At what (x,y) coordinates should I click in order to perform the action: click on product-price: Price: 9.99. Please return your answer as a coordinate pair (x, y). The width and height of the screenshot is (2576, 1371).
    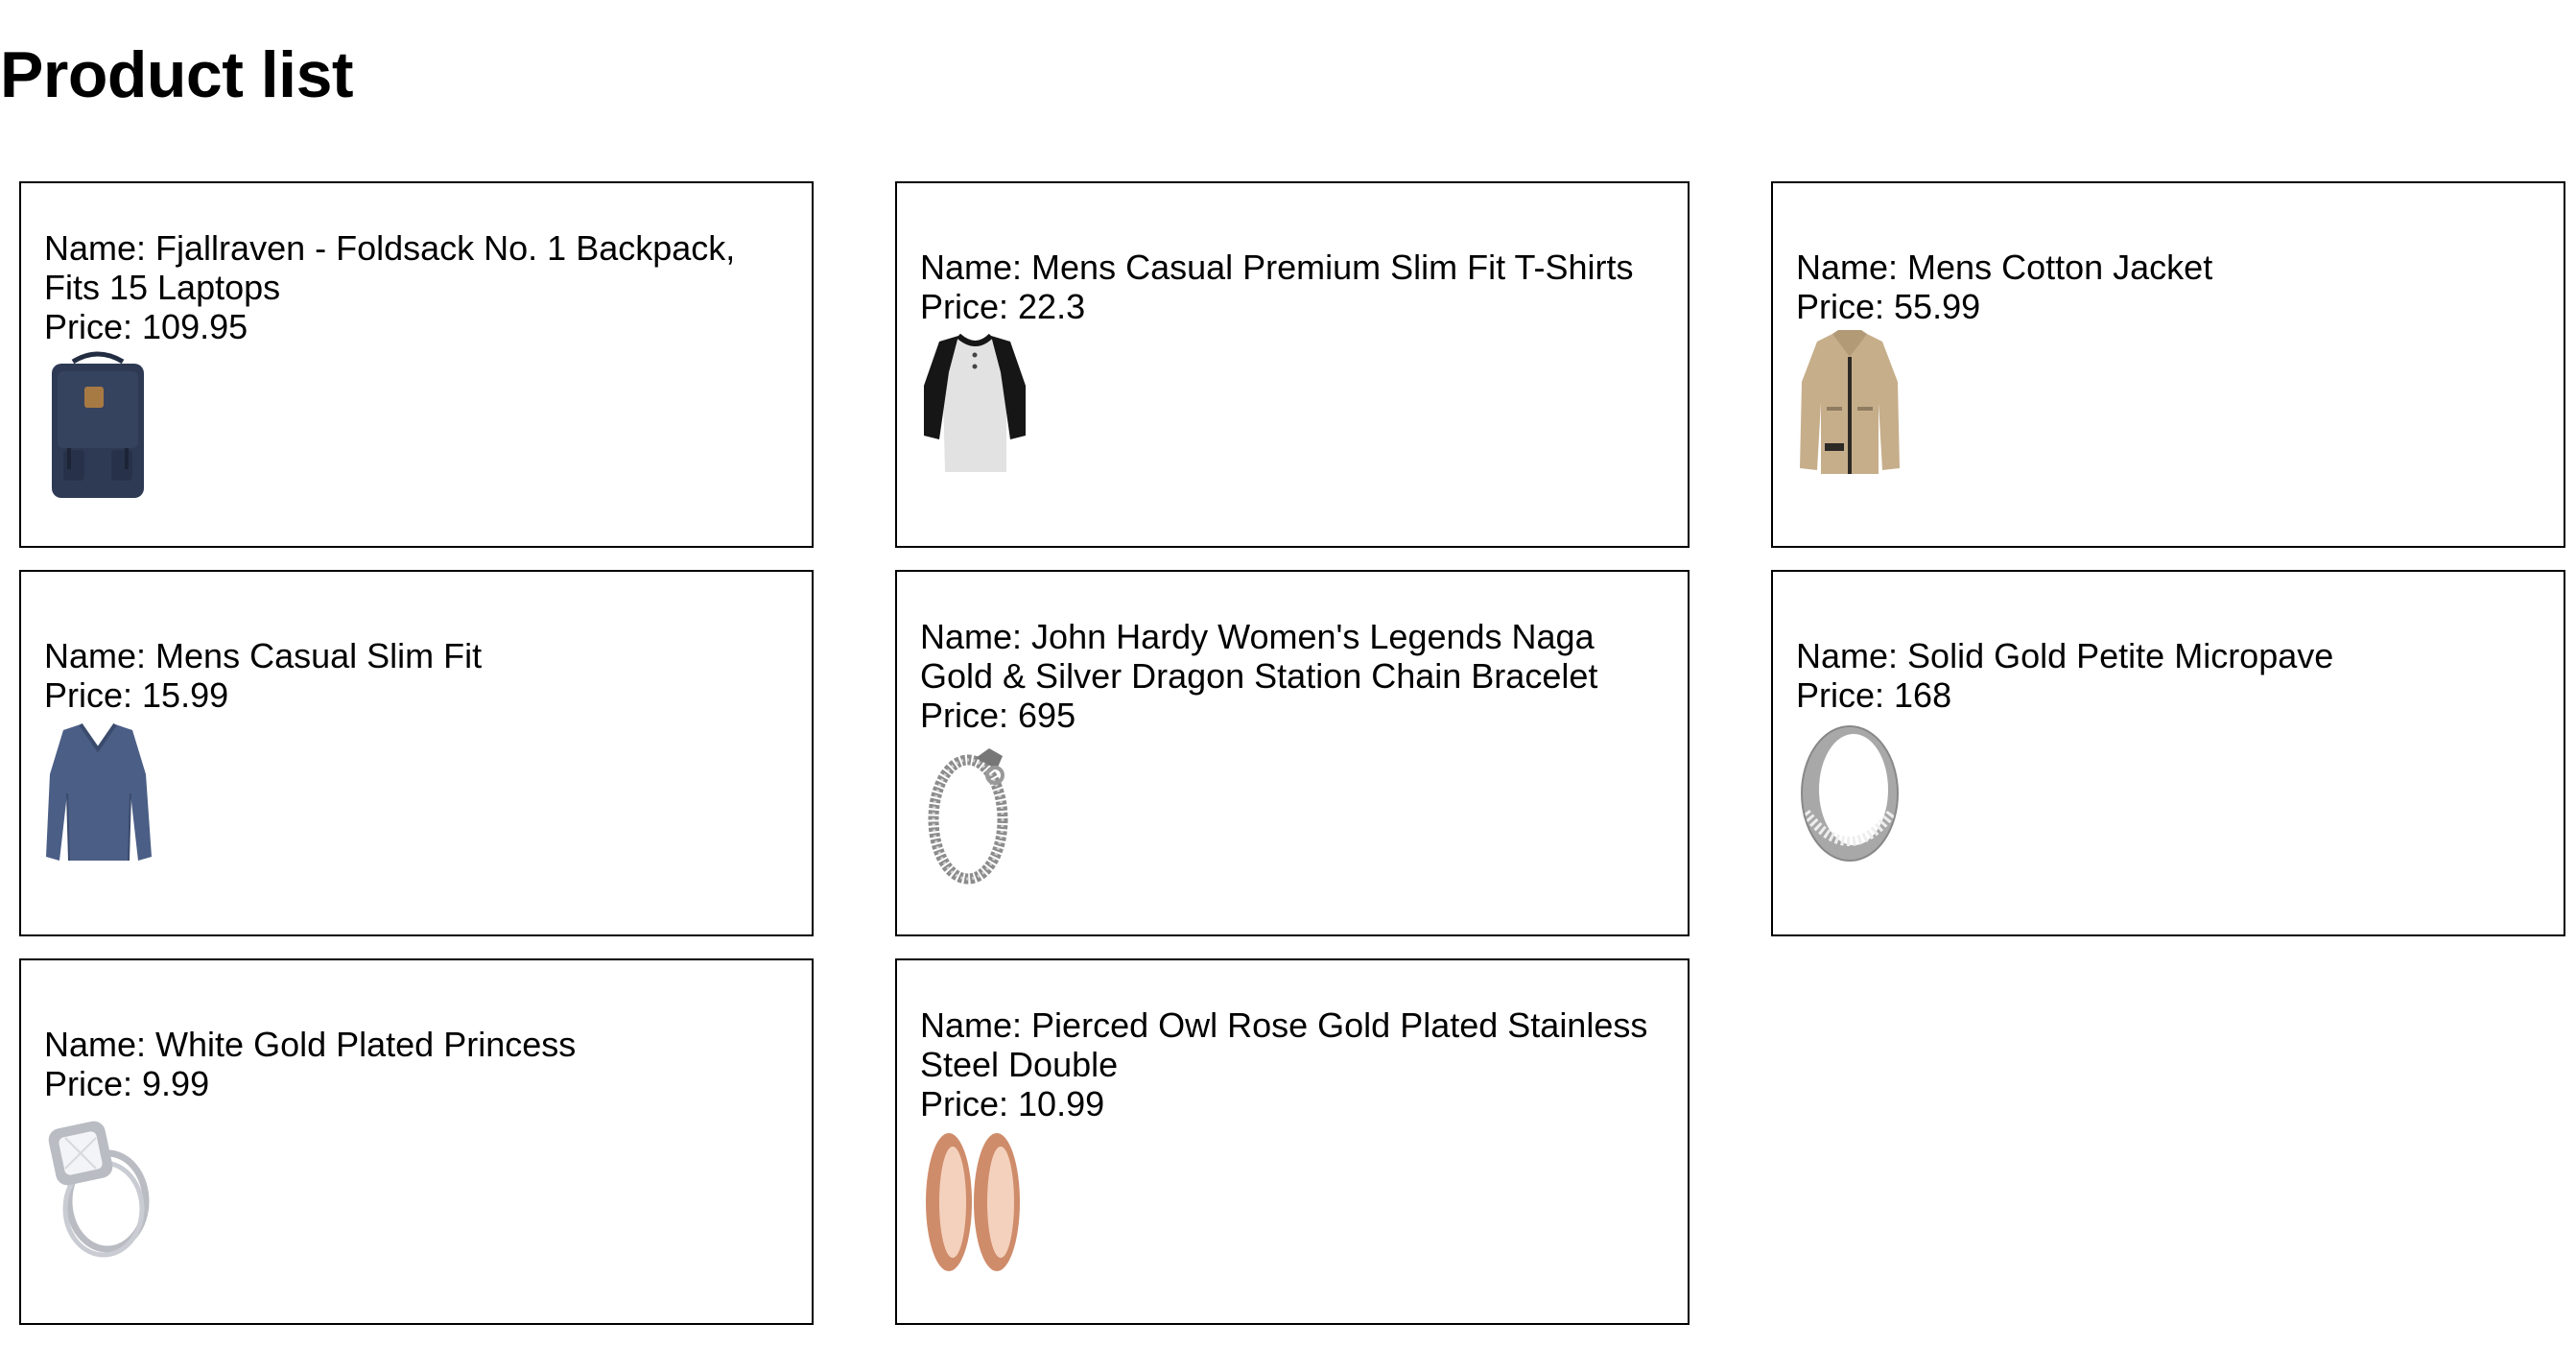
    Looking at the image, I should click on (127, 1083).